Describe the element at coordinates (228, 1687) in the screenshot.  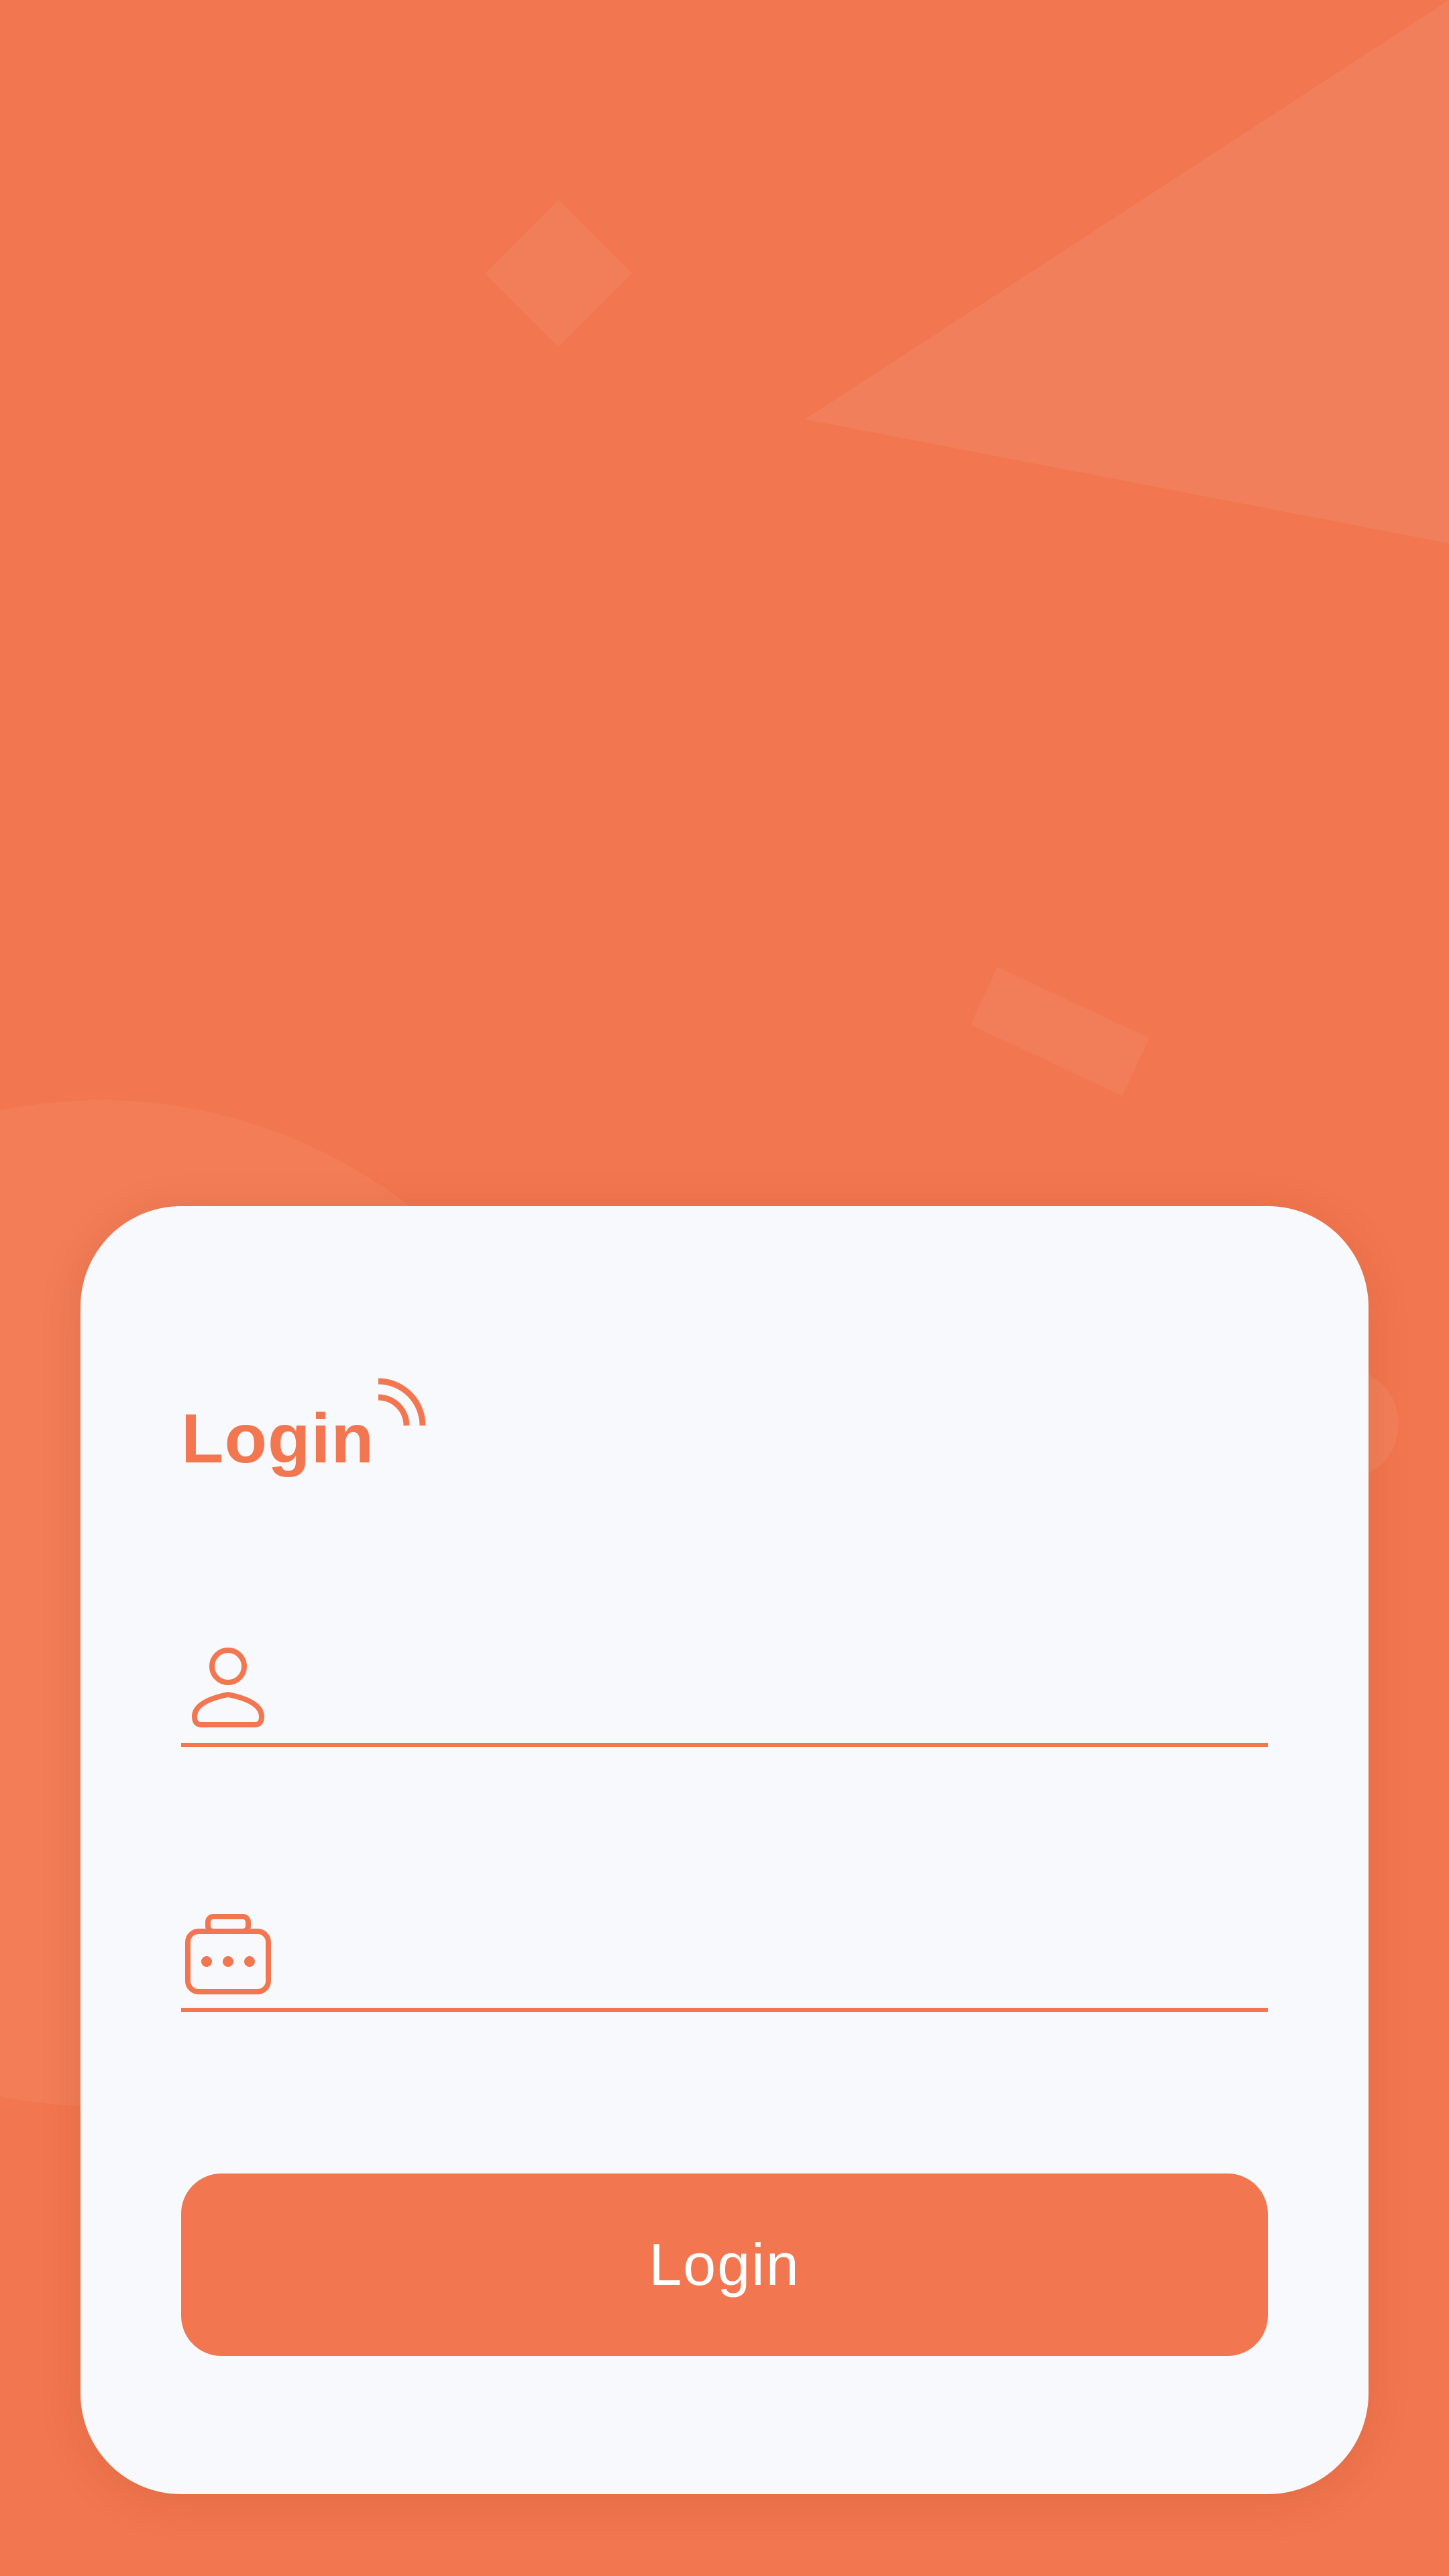
I see `user-icon` at that location.